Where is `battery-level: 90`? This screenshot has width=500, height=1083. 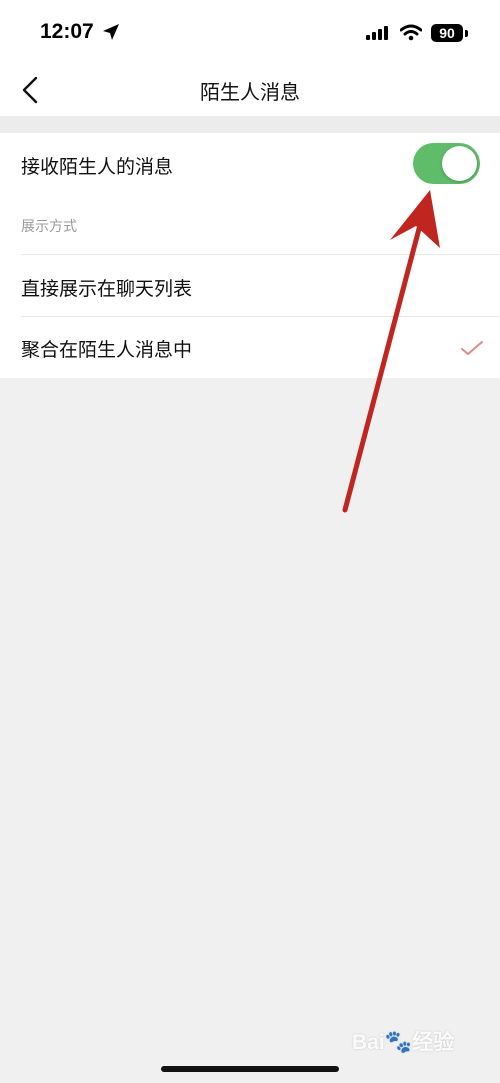 battery-level: 90 is located at coordinates (447, 33).